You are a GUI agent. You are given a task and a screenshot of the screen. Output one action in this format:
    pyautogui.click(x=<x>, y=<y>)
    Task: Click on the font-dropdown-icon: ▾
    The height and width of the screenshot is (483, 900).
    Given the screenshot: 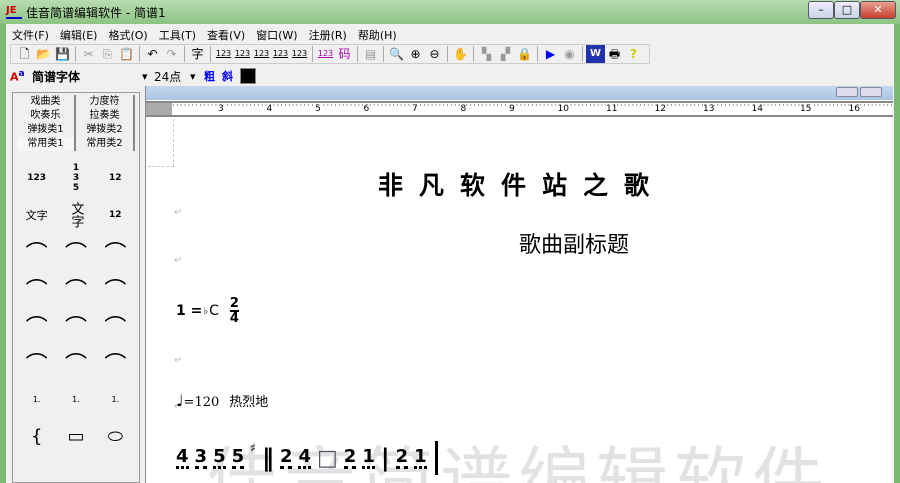 What is the action you would take?
    pyautogui.click(x=148, y=76)
    